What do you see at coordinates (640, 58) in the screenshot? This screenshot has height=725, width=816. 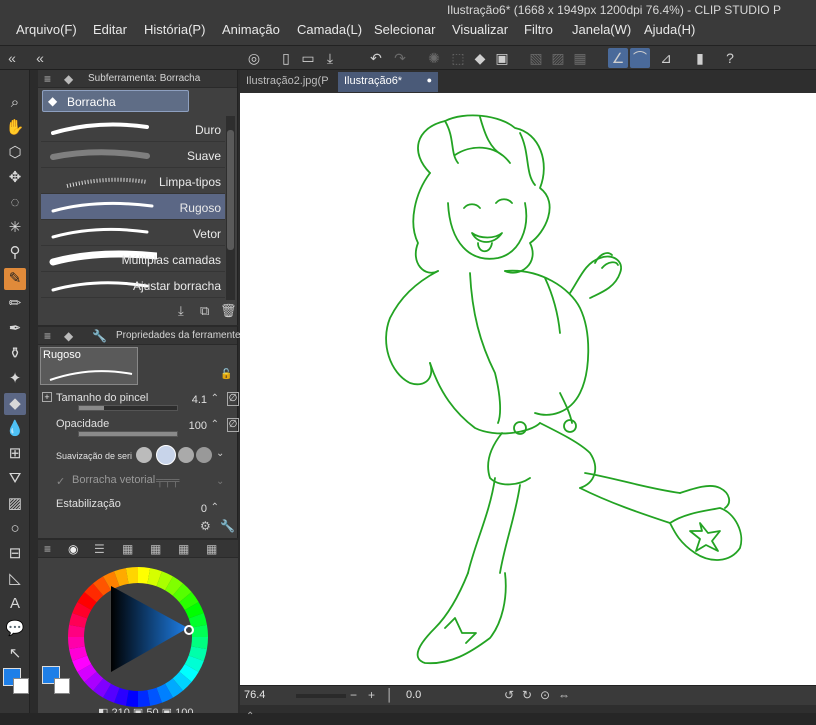 I see `snap-special-icon: ⌒` at bounding box center [640, 58].